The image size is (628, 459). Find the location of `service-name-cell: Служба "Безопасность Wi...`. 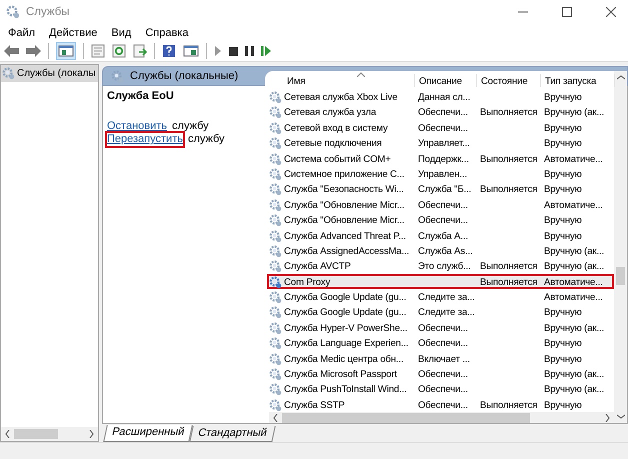

service-name-cell: Служба "Безопасность Wi... is located at coordinates (344, 190).